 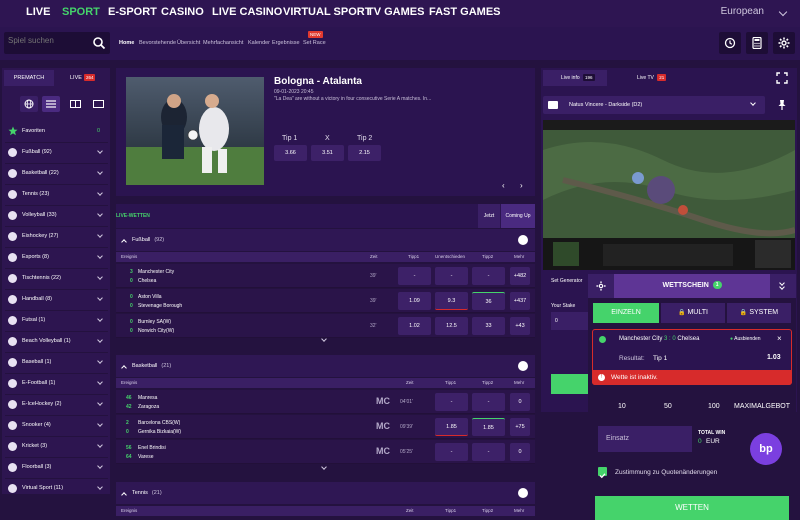 I want to click on sidebar-item-sport: Eishockey (27), so click(x=56, y=235).